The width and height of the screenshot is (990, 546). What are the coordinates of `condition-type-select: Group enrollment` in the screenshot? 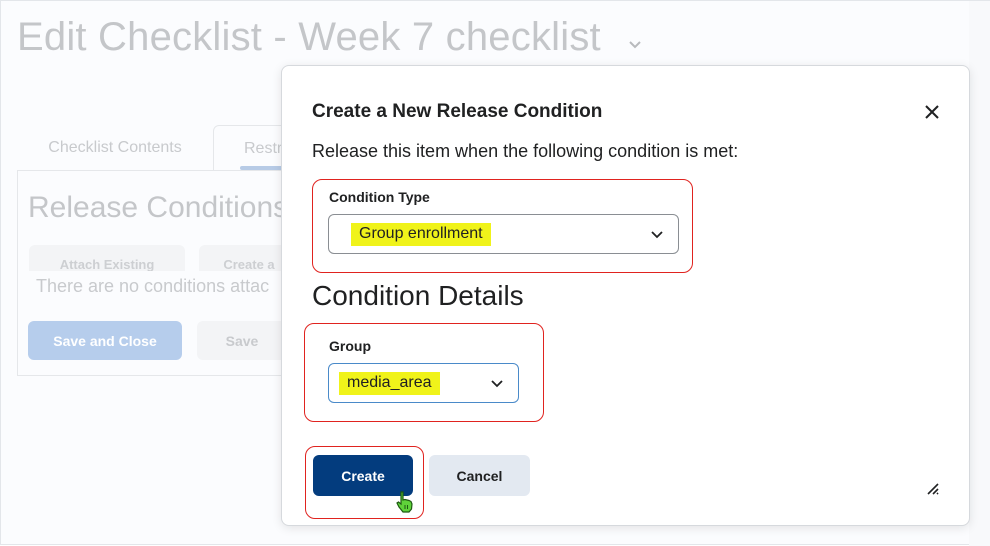 It's located at (503, 234).